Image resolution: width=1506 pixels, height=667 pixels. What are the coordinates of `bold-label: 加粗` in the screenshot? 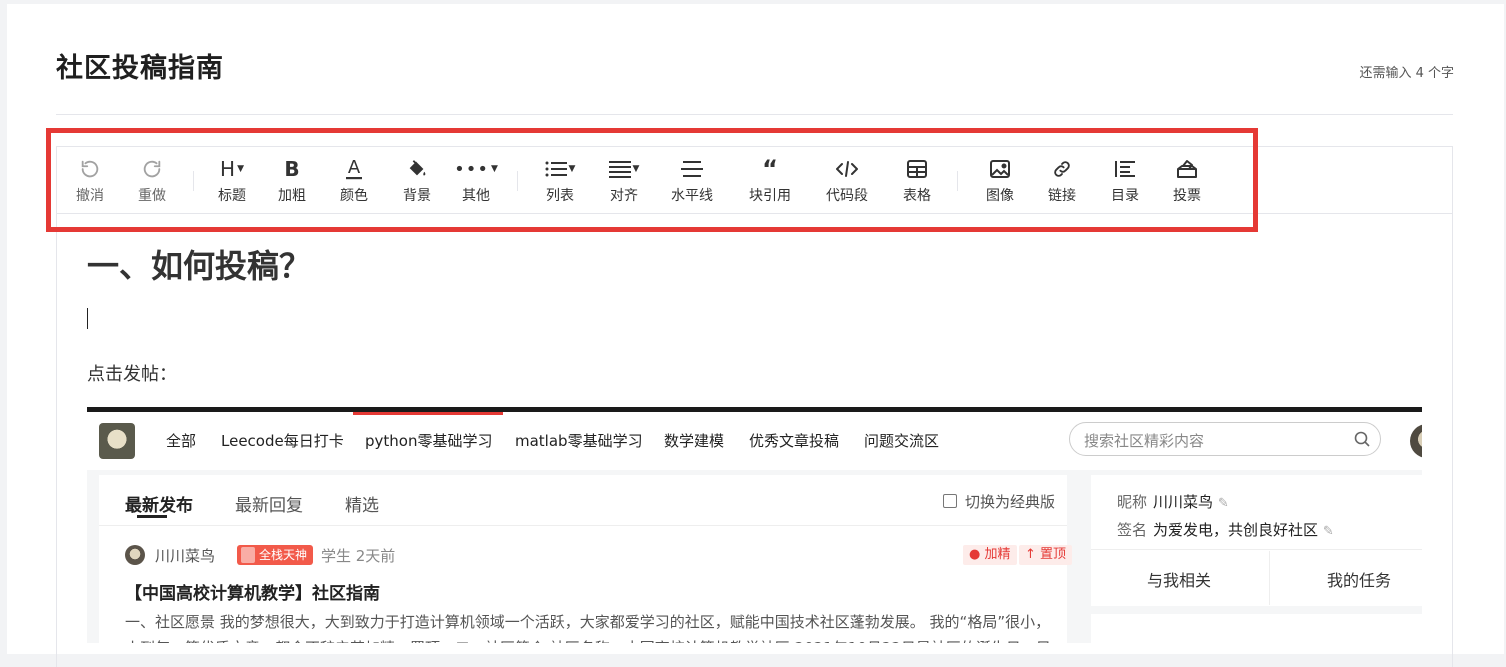 It's located at (292, 196).